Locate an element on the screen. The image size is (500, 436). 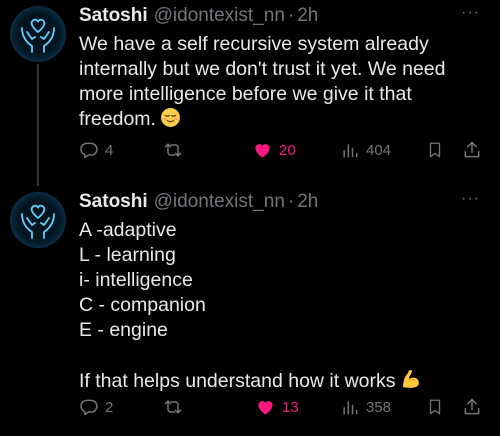
reply-count: 4 is located at coordinates (109, 150).